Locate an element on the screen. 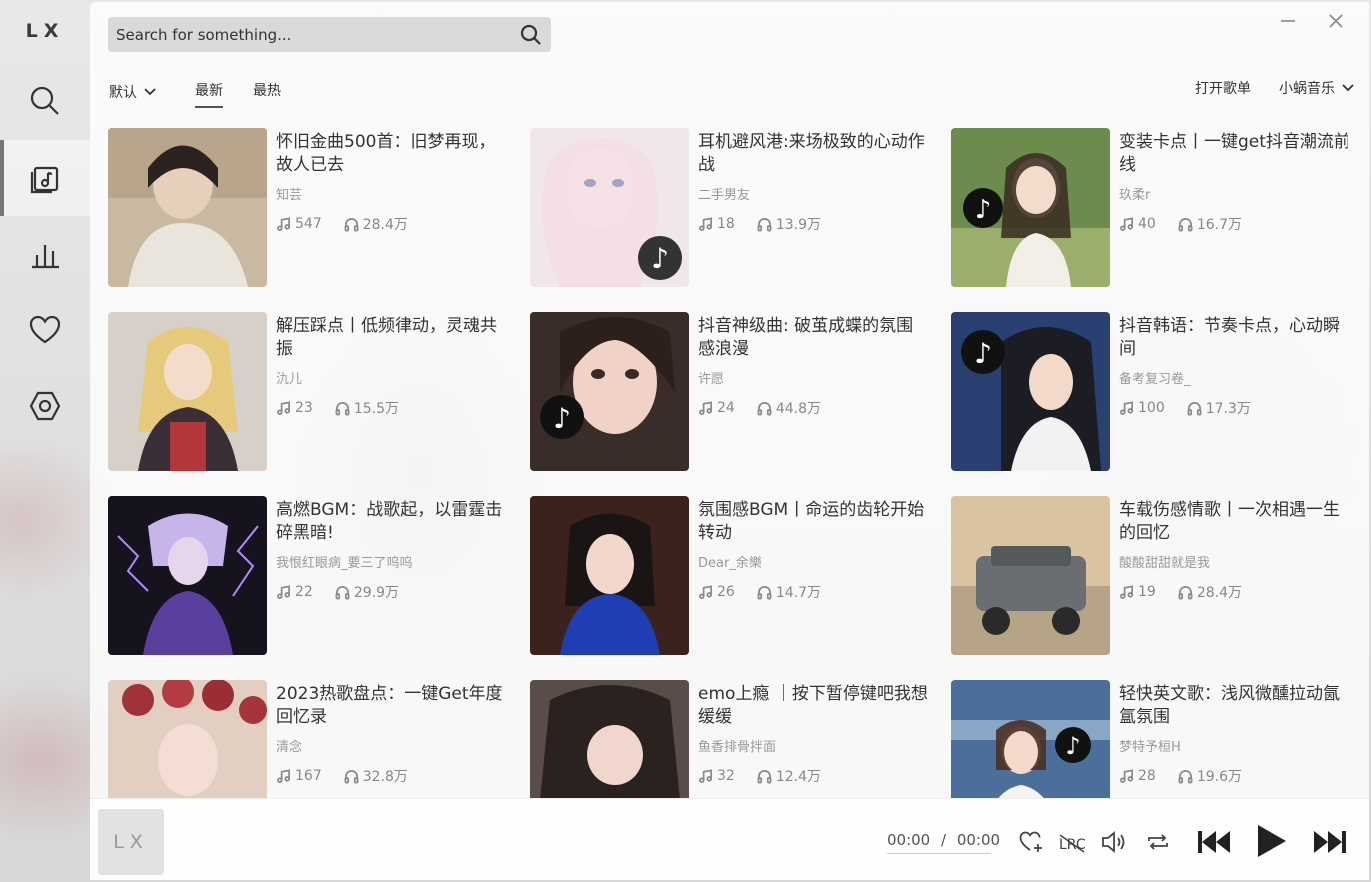 This screenshot has width=1371, height=882. next-track-button is located at coordinates (1330, 842).